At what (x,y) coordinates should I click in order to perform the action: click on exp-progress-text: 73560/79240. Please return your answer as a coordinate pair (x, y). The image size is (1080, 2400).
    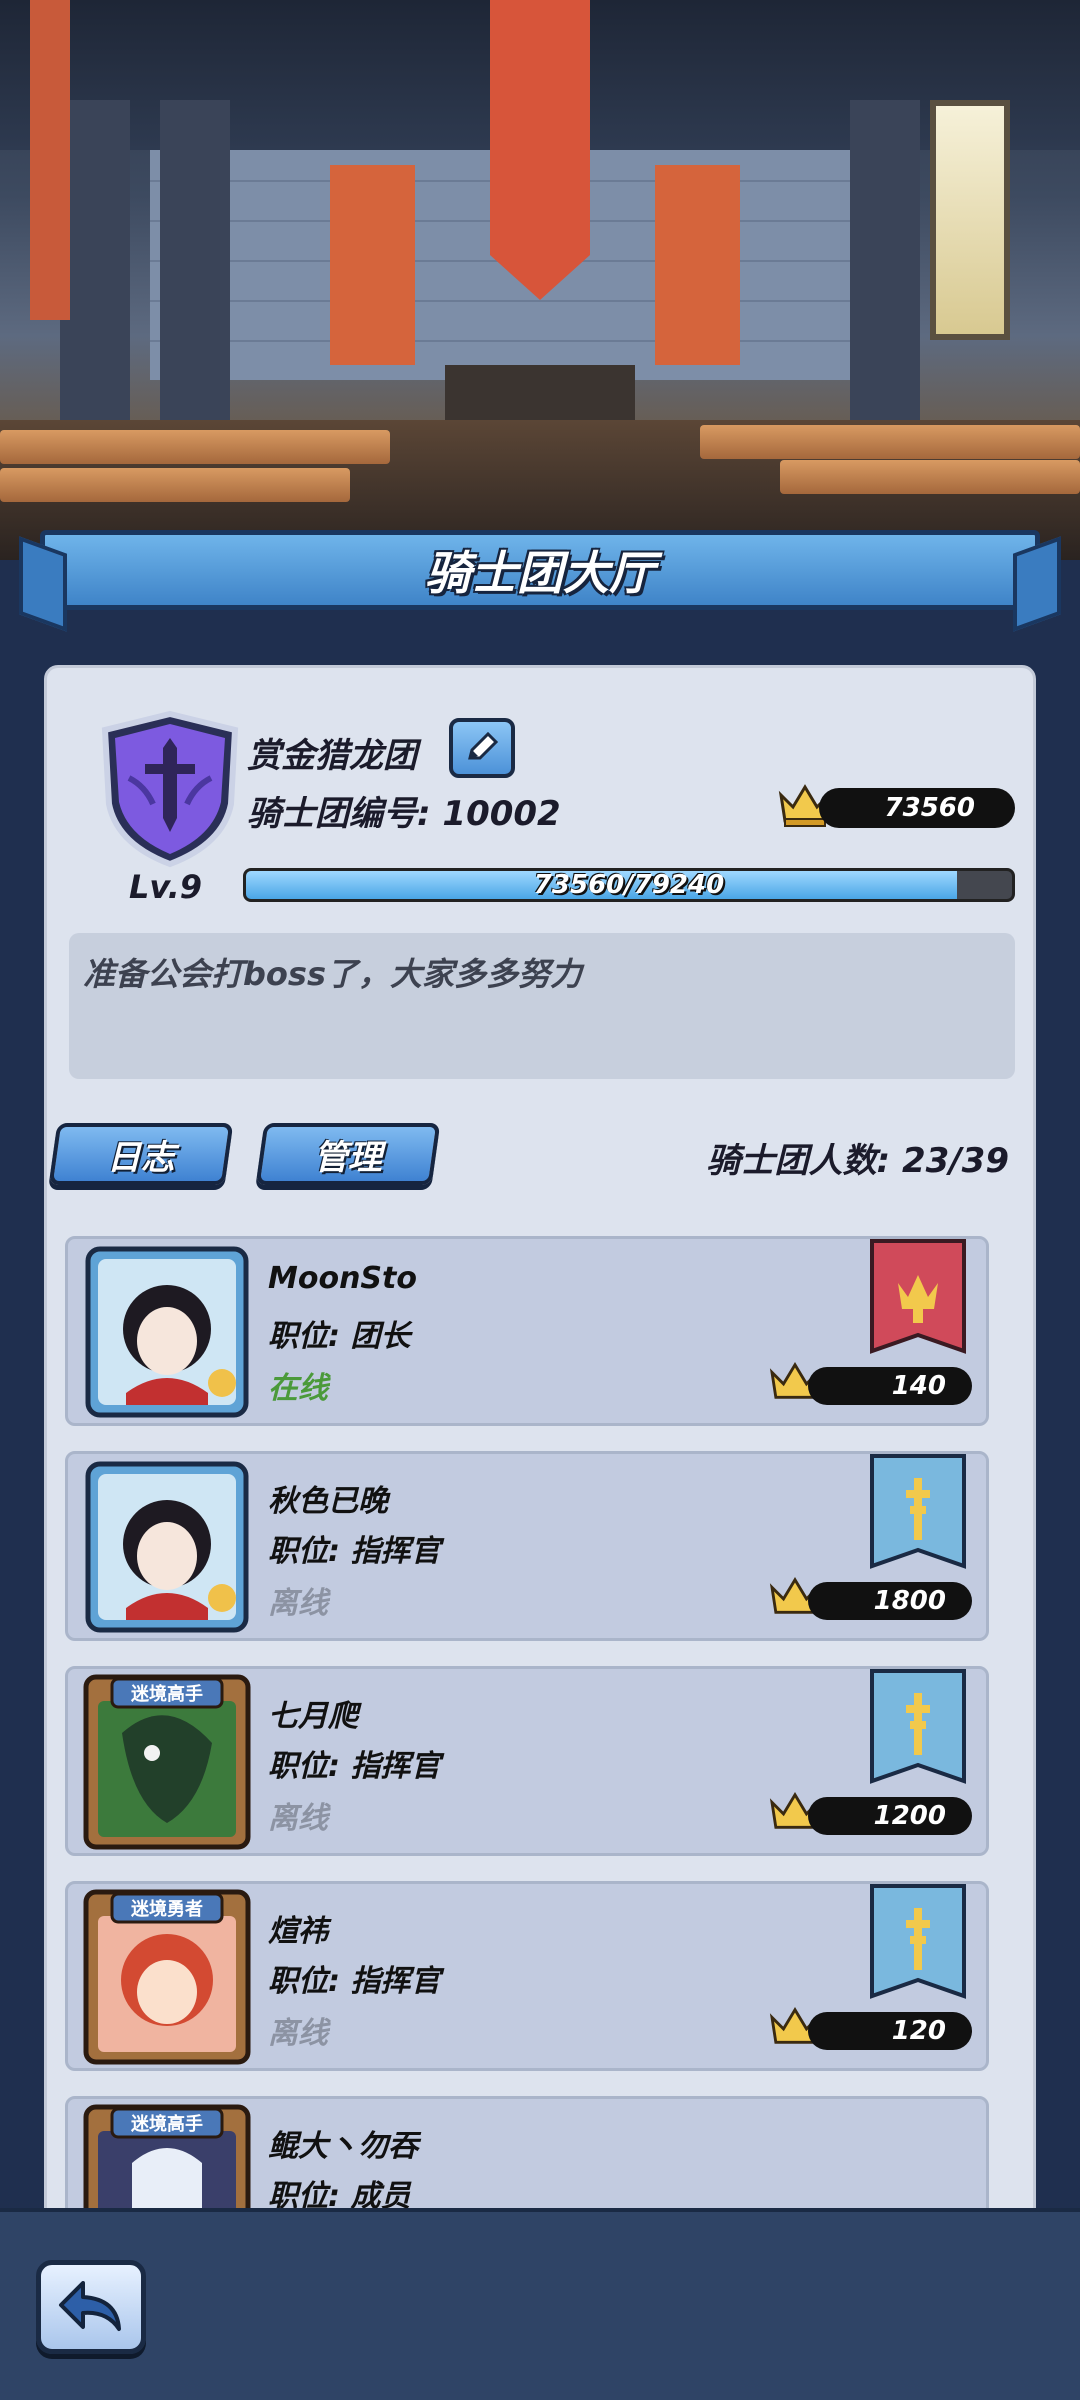
    Looking at the image, I should click on (629, 885).